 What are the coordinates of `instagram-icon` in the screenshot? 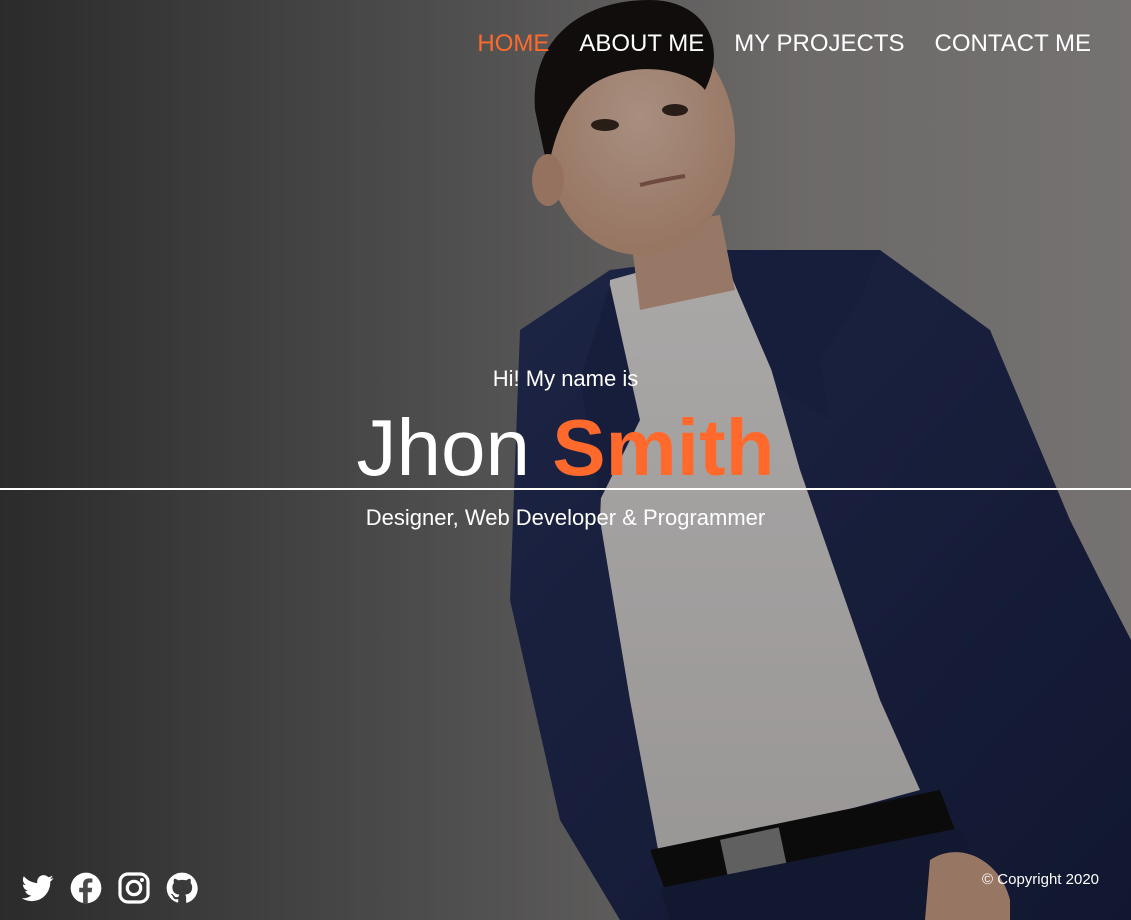 It's located at (134, 888).